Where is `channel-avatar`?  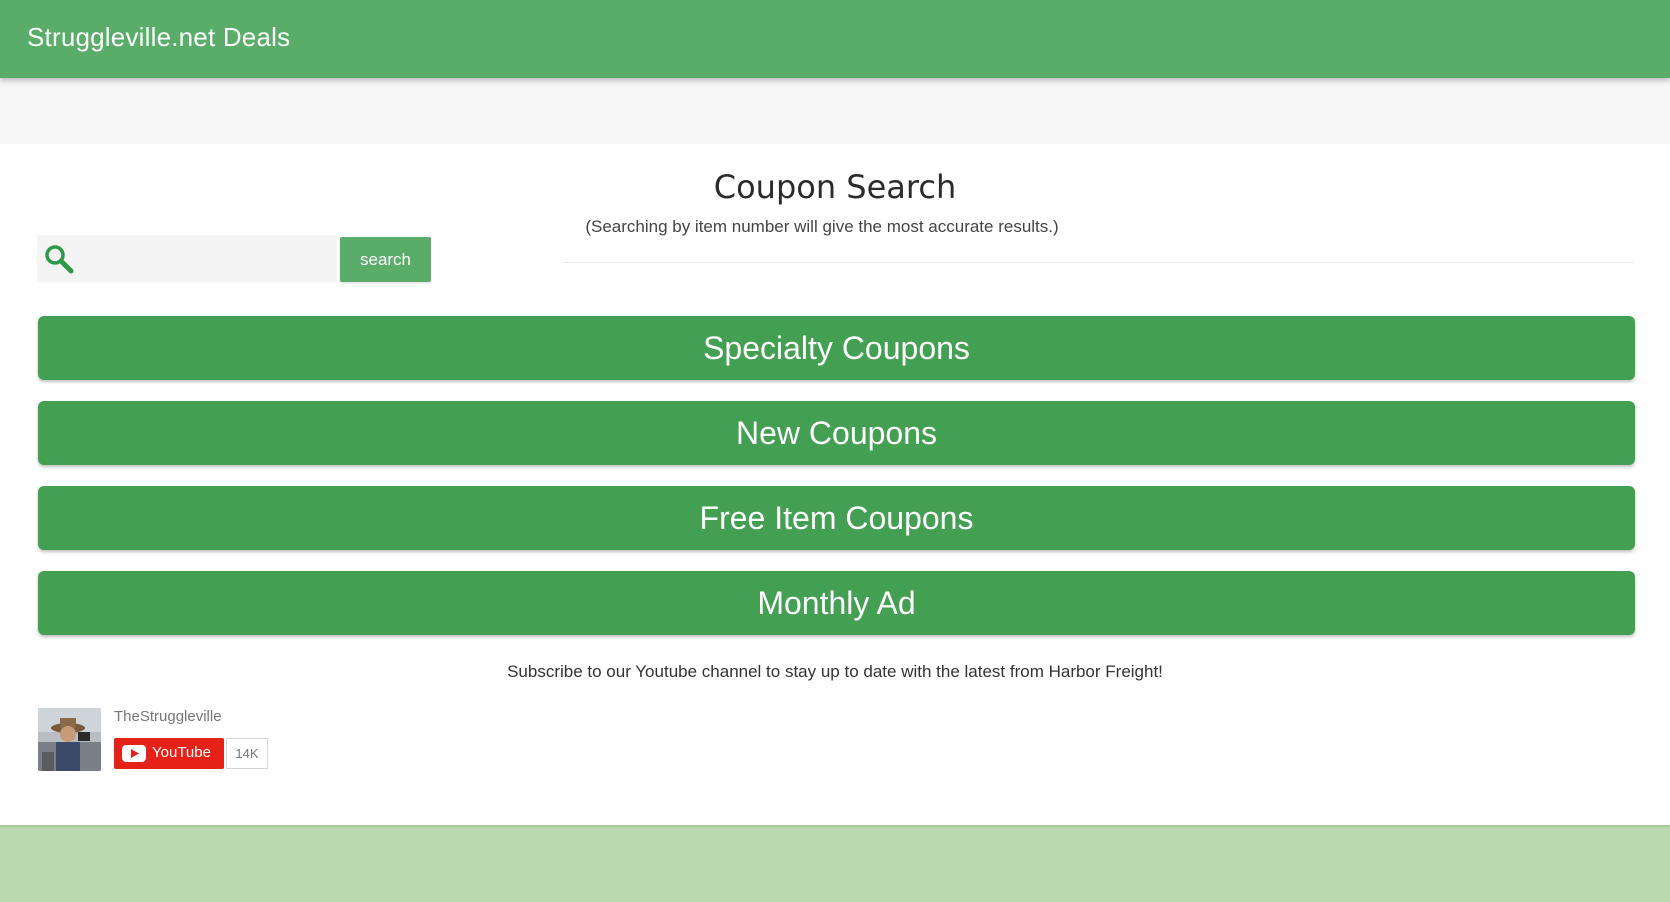 channel-avatar is located at coordinates (69, 739).